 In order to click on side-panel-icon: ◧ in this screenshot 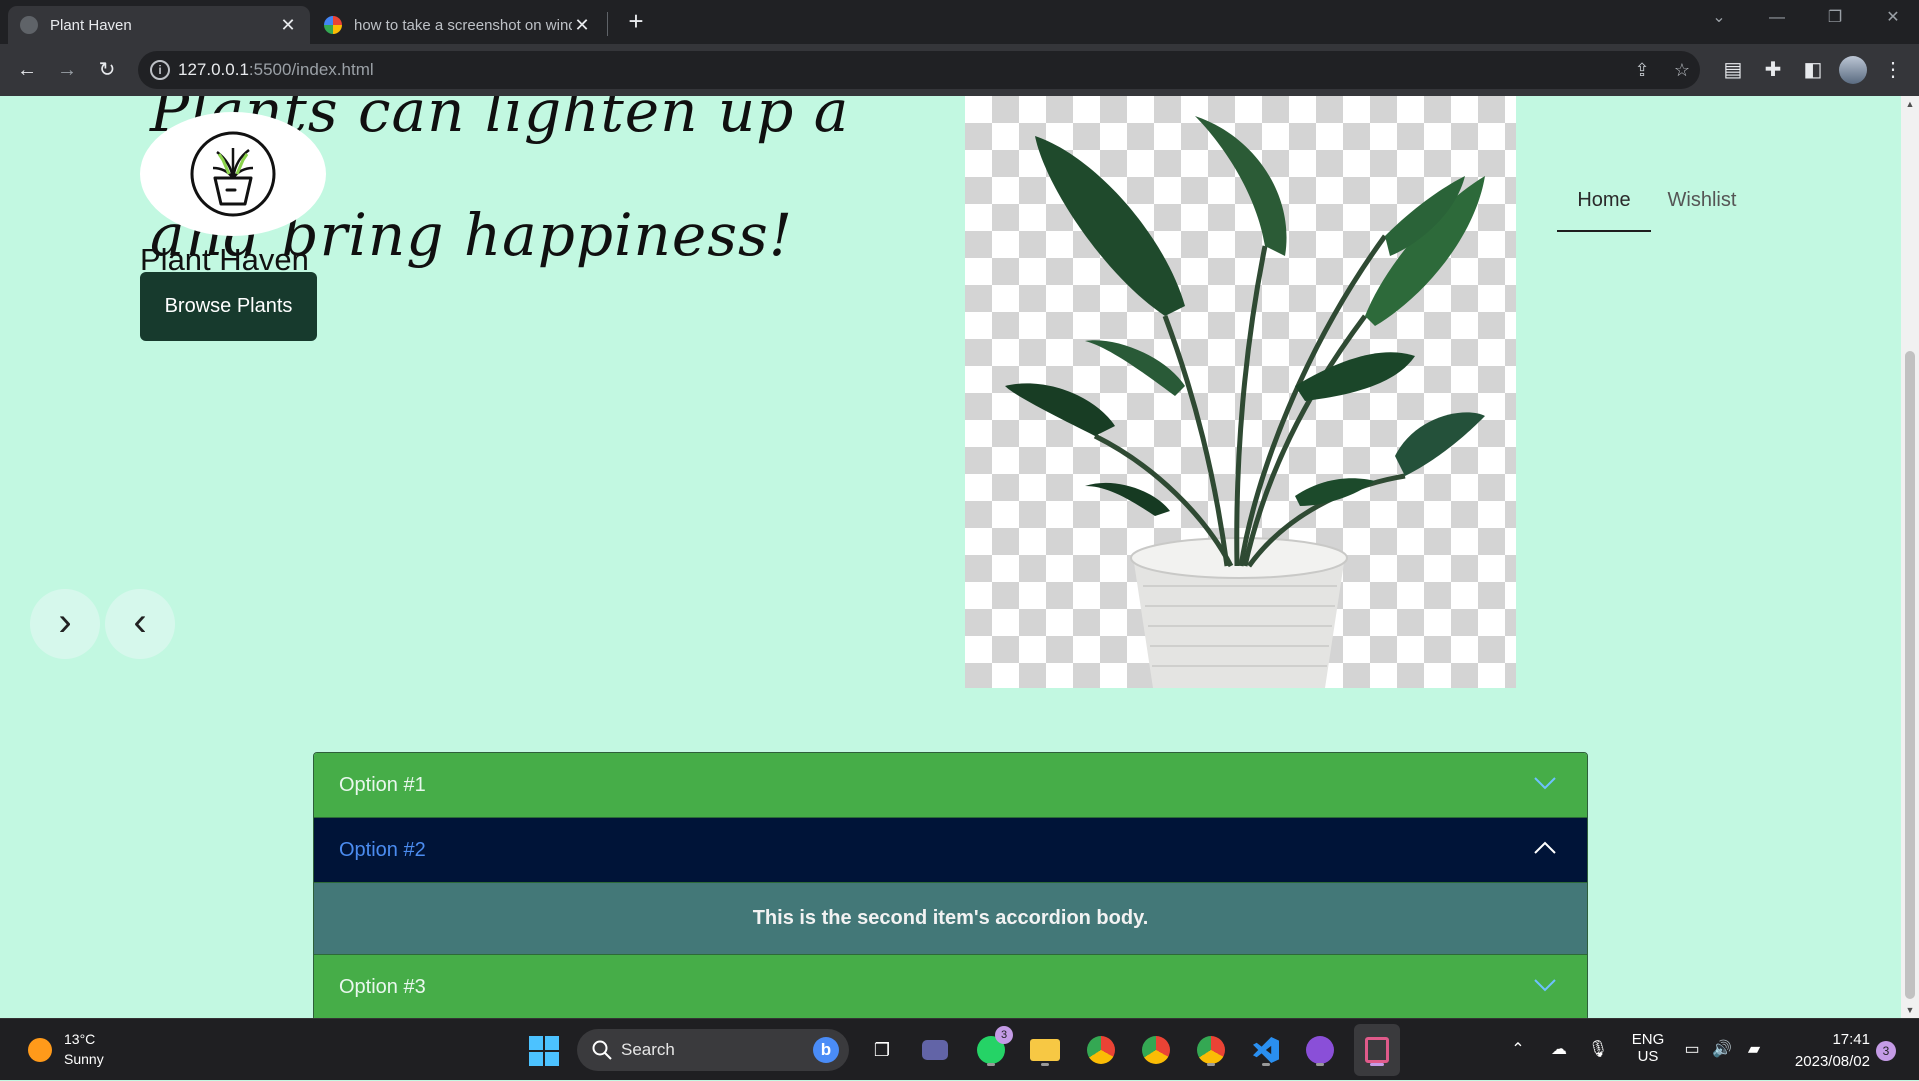, I will do `click(1813, 70)`.